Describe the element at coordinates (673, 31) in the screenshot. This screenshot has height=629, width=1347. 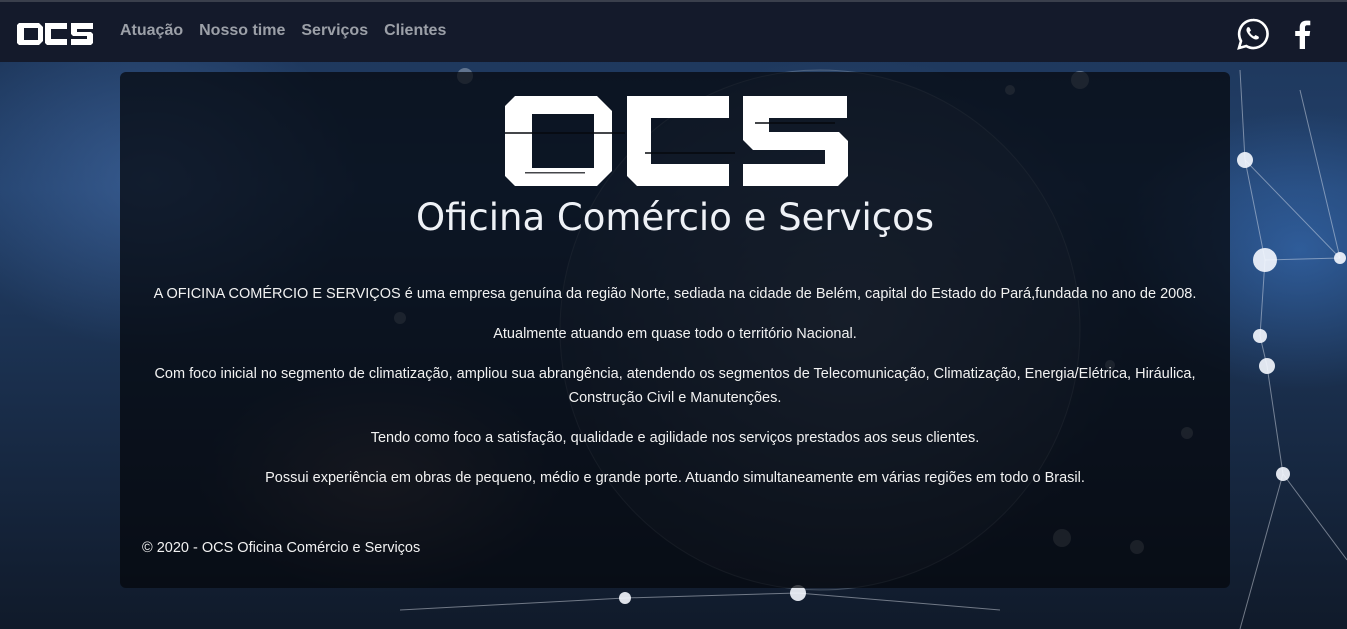
I see `navbar: Atuação Nosso time Serviços Clientes` at that location.